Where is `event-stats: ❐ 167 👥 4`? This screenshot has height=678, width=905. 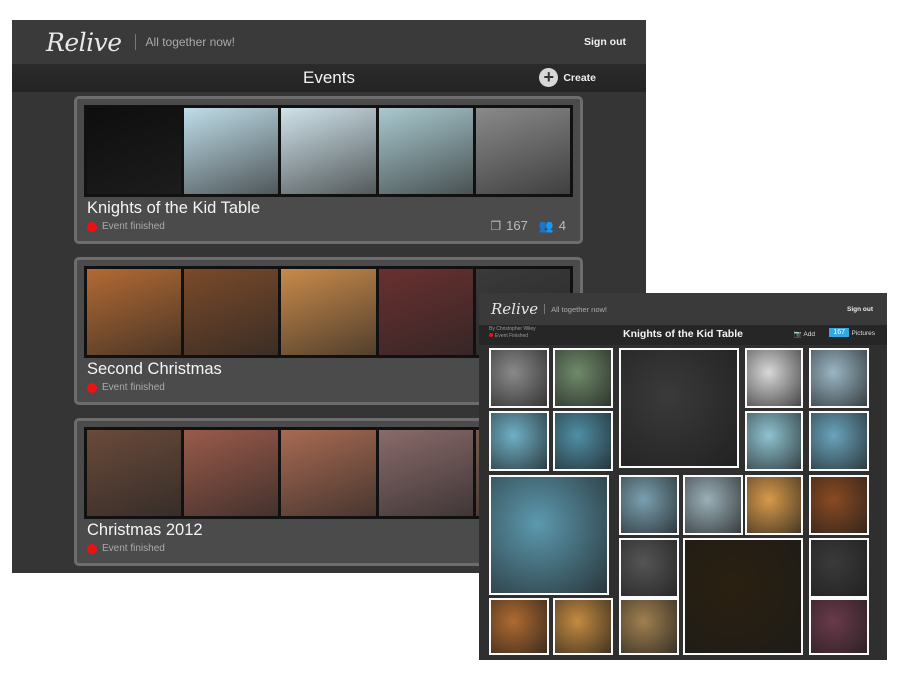 event-stats: ❐ 167 👥 4 is located at coordinates (528, 225).